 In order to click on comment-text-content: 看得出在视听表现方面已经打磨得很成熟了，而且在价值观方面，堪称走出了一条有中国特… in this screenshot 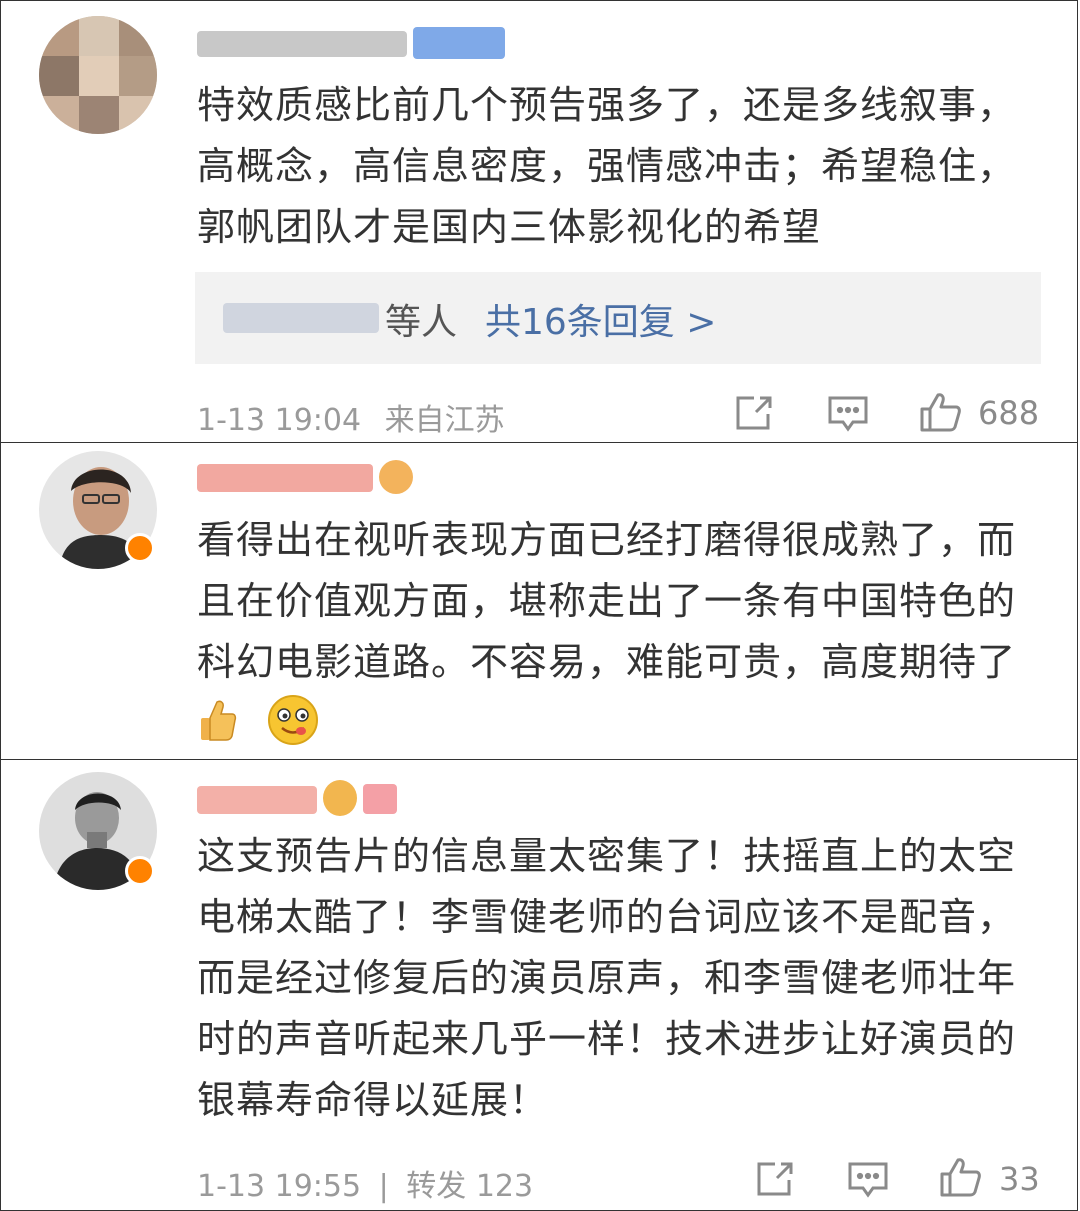, I will do `click(607, 601)`.